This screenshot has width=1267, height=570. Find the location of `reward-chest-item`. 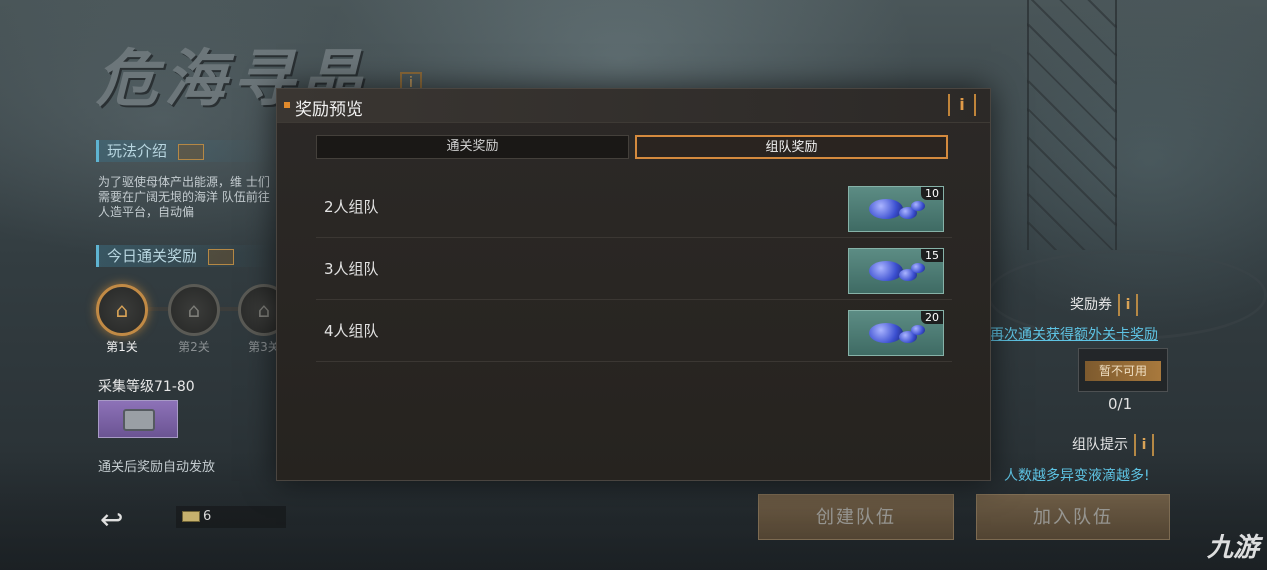

reward-chest-item is located at coordinates (138, 419).